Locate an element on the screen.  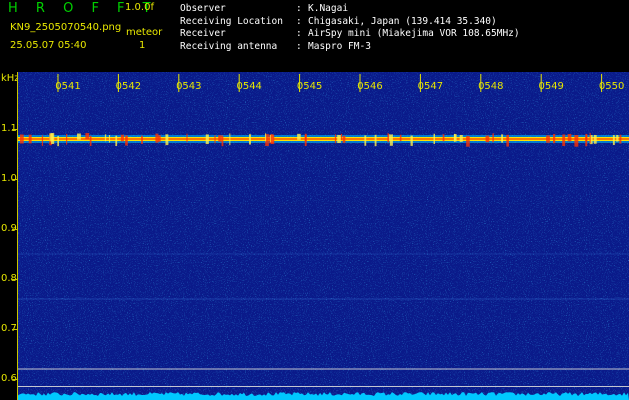
time-label: 0541 is located at coordinates (67, 86).